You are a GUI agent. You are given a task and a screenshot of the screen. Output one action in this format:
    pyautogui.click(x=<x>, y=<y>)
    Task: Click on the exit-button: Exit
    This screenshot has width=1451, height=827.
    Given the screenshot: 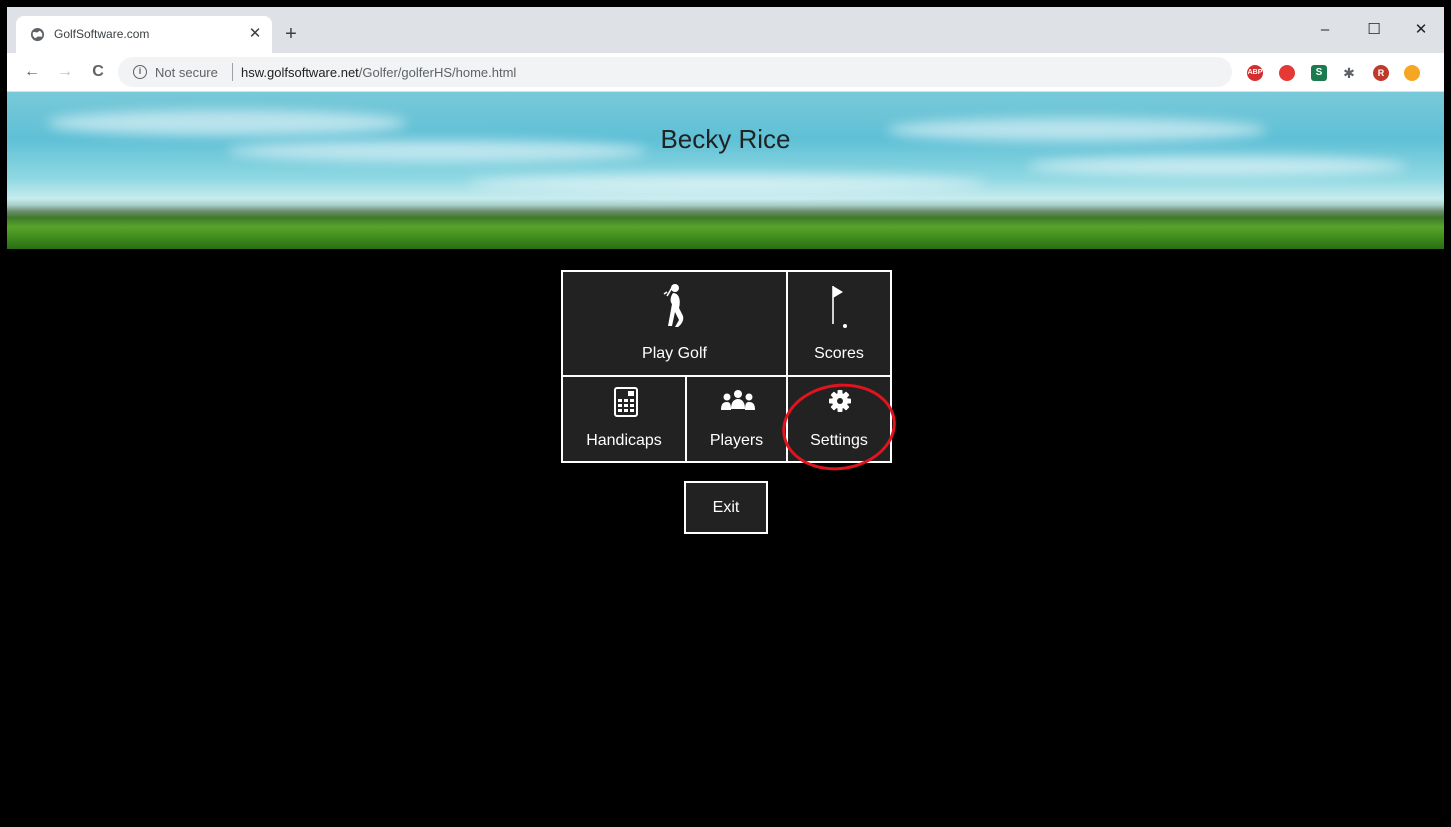 What is the action you would take?
    pyautogui.click(x=726, y=507)
    